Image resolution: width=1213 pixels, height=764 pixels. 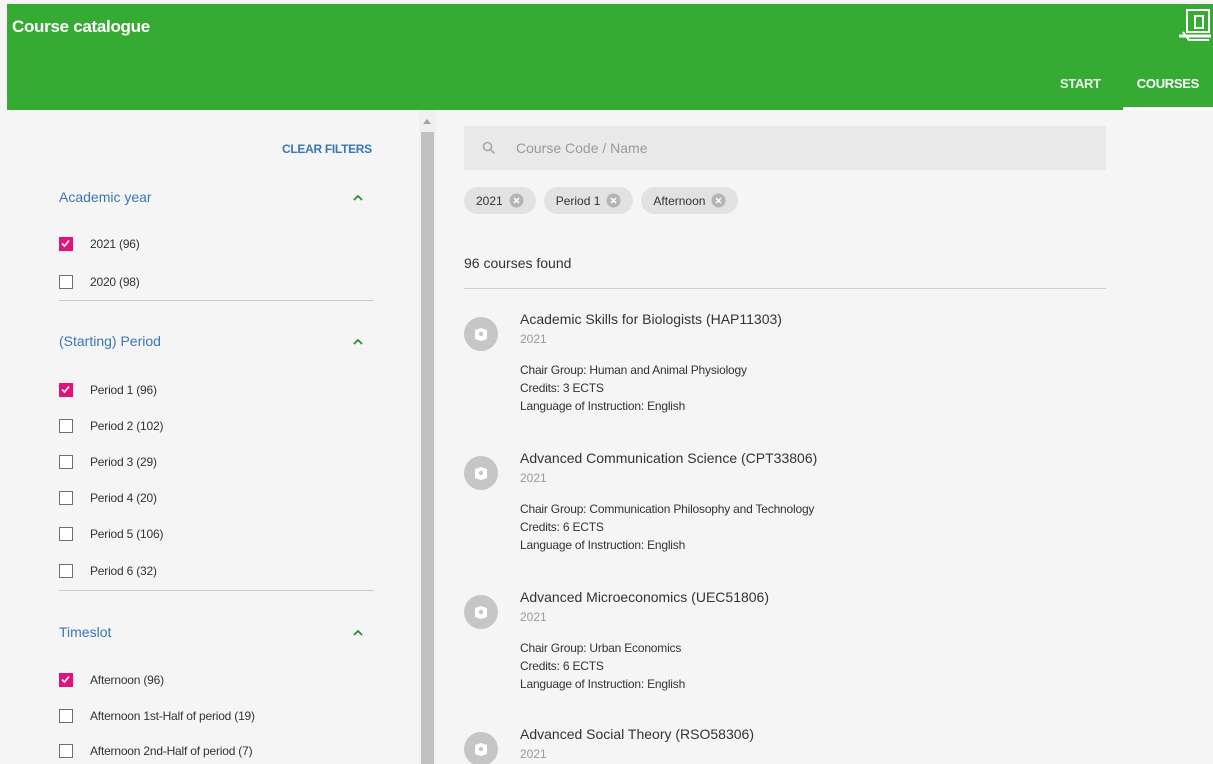 I want to click on filter-option-period-5: Period 5 (106), so click(x=111, y=534).